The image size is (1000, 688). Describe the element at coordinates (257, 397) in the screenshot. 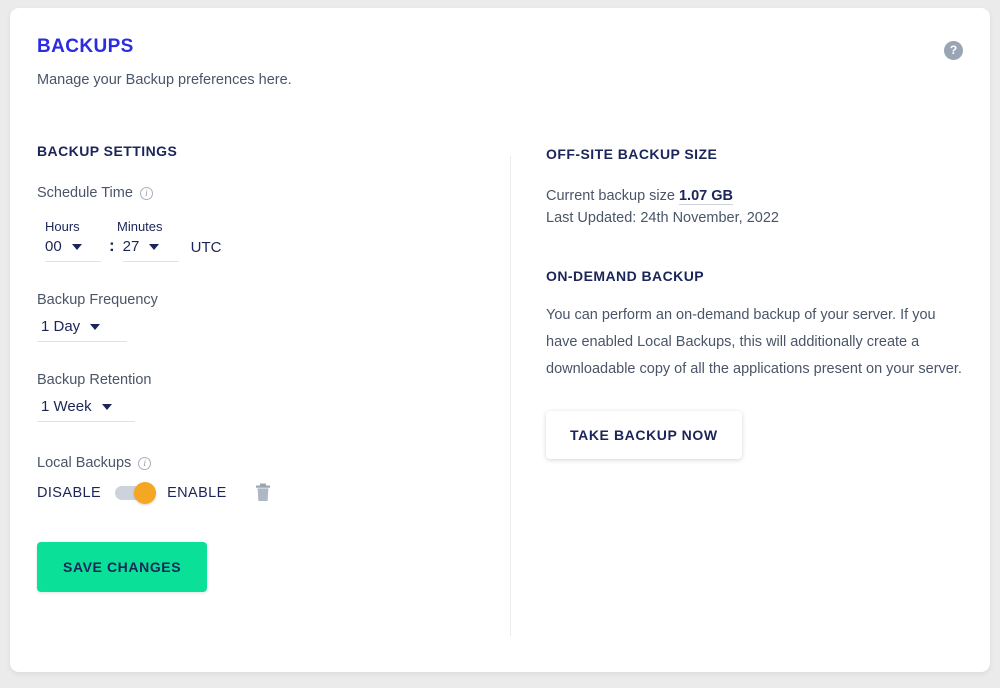

I see `backup-retention-field: Backup Retention 1 Week` at that location.